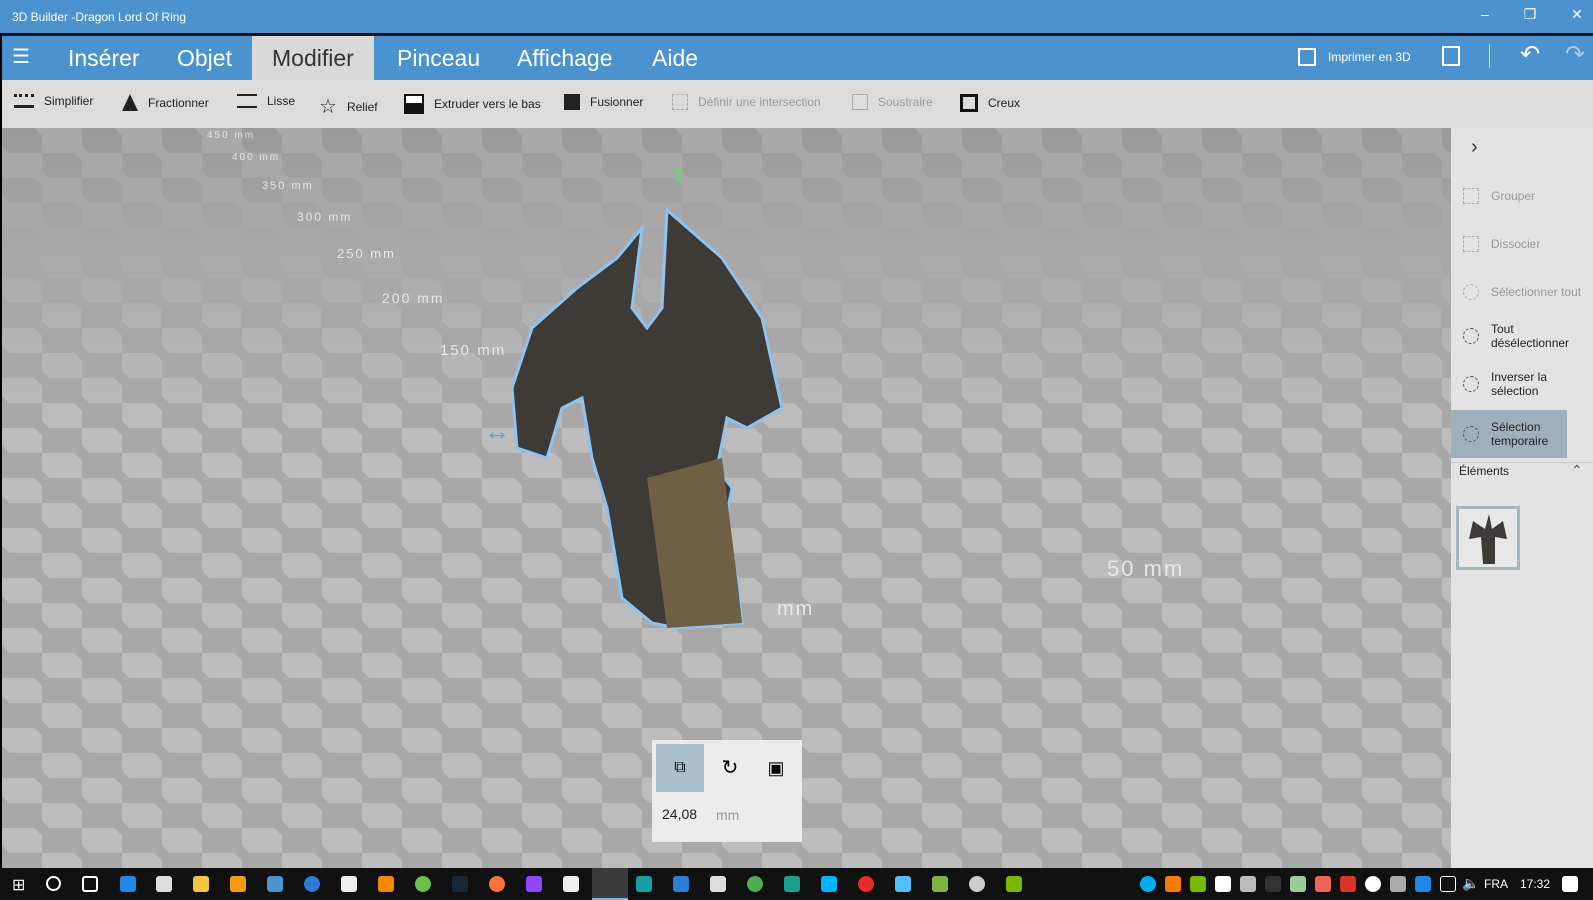 This screenshot has width=1593, height=900. What do you see at coordinates (423, 884) in the screenshot?
I see `utorrent-icon` at bounding box center [423, 884].